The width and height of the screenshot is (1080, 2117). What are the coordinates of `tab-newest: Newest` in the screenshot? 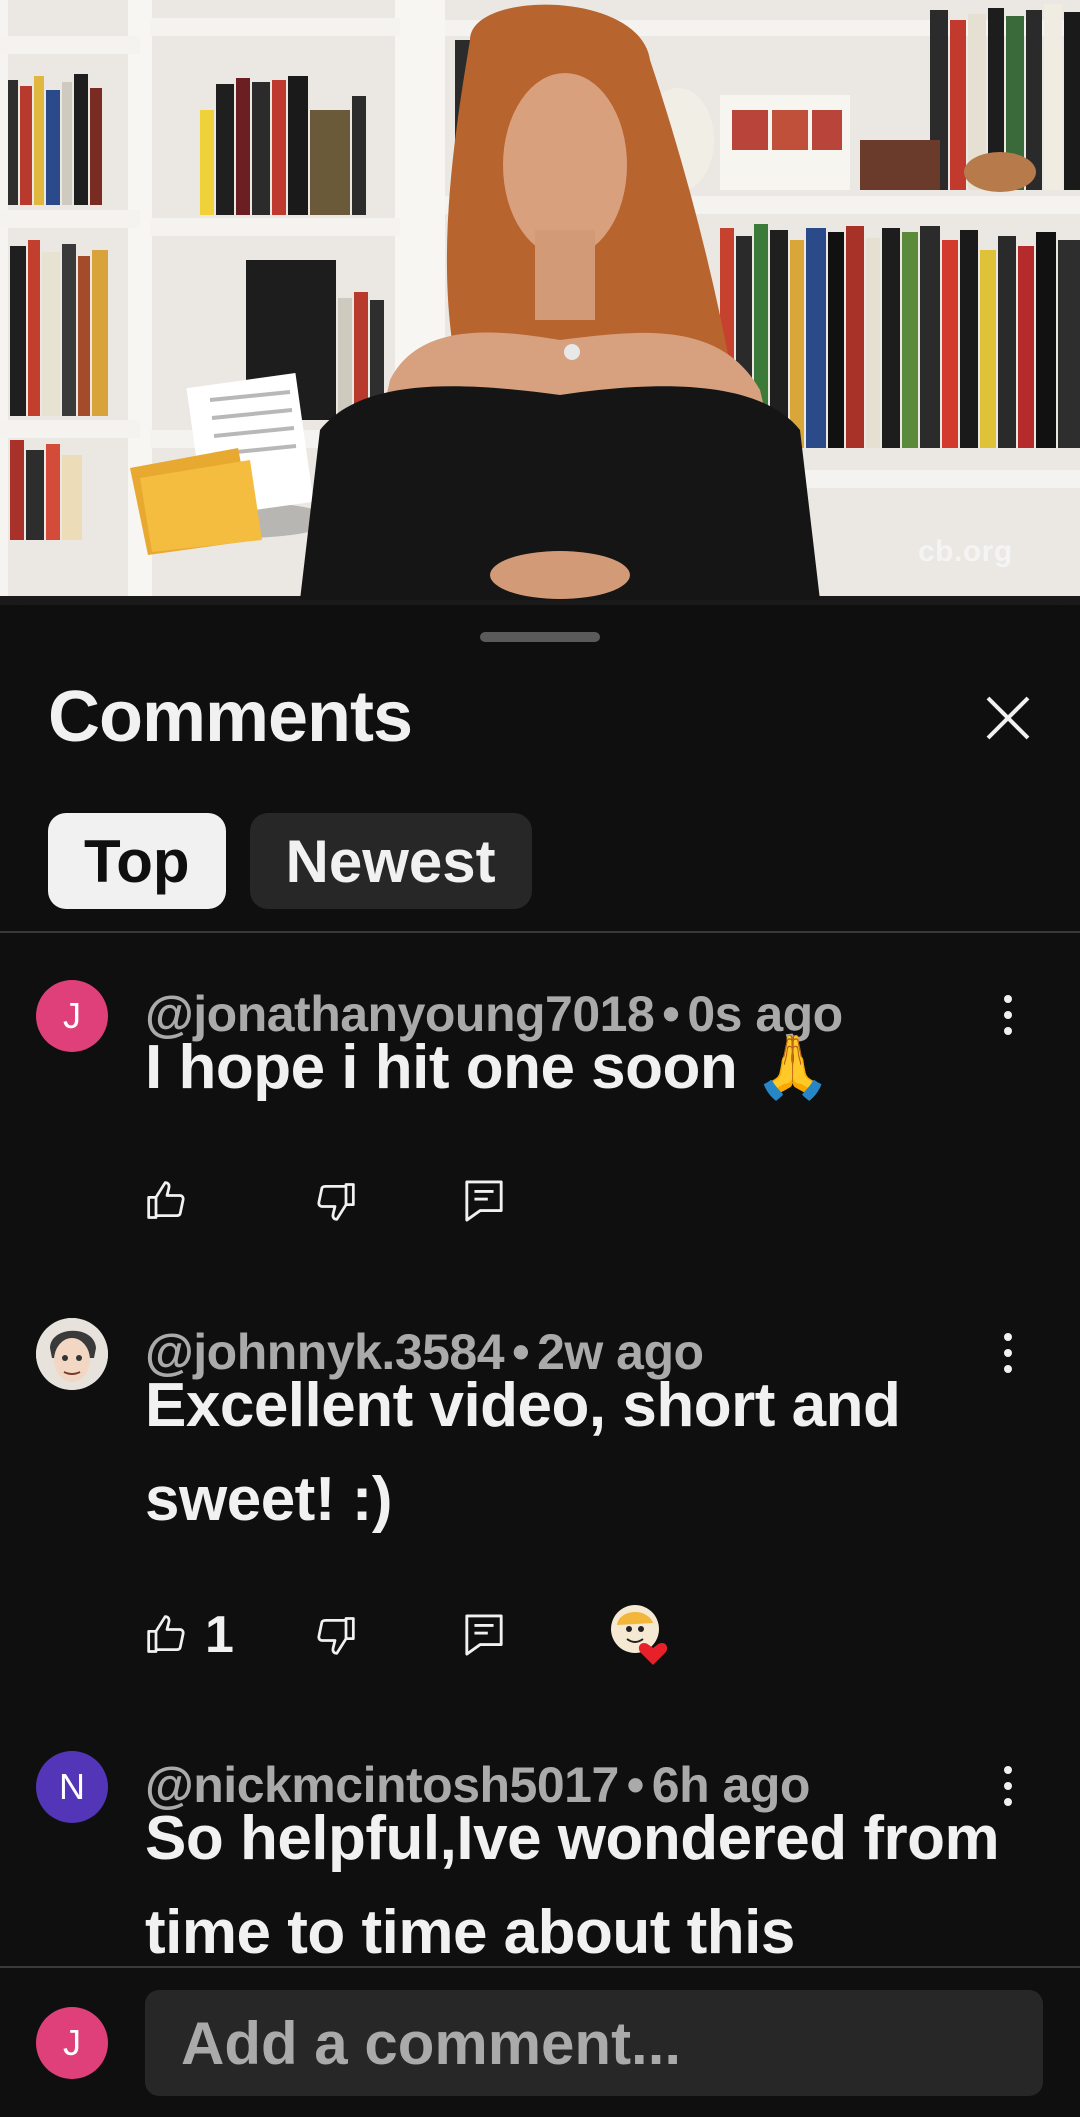 It's located at (390, 861).